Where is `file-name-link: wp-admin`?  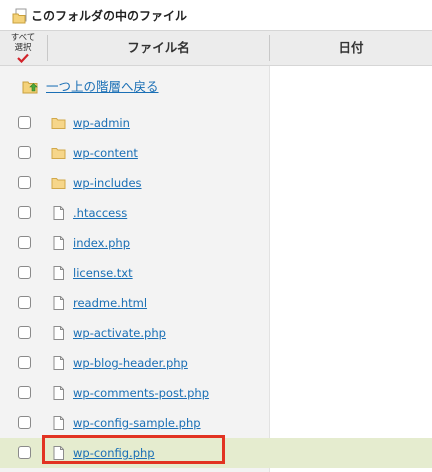
file-name-link: wp-admin is located at coordinates (101, 123).